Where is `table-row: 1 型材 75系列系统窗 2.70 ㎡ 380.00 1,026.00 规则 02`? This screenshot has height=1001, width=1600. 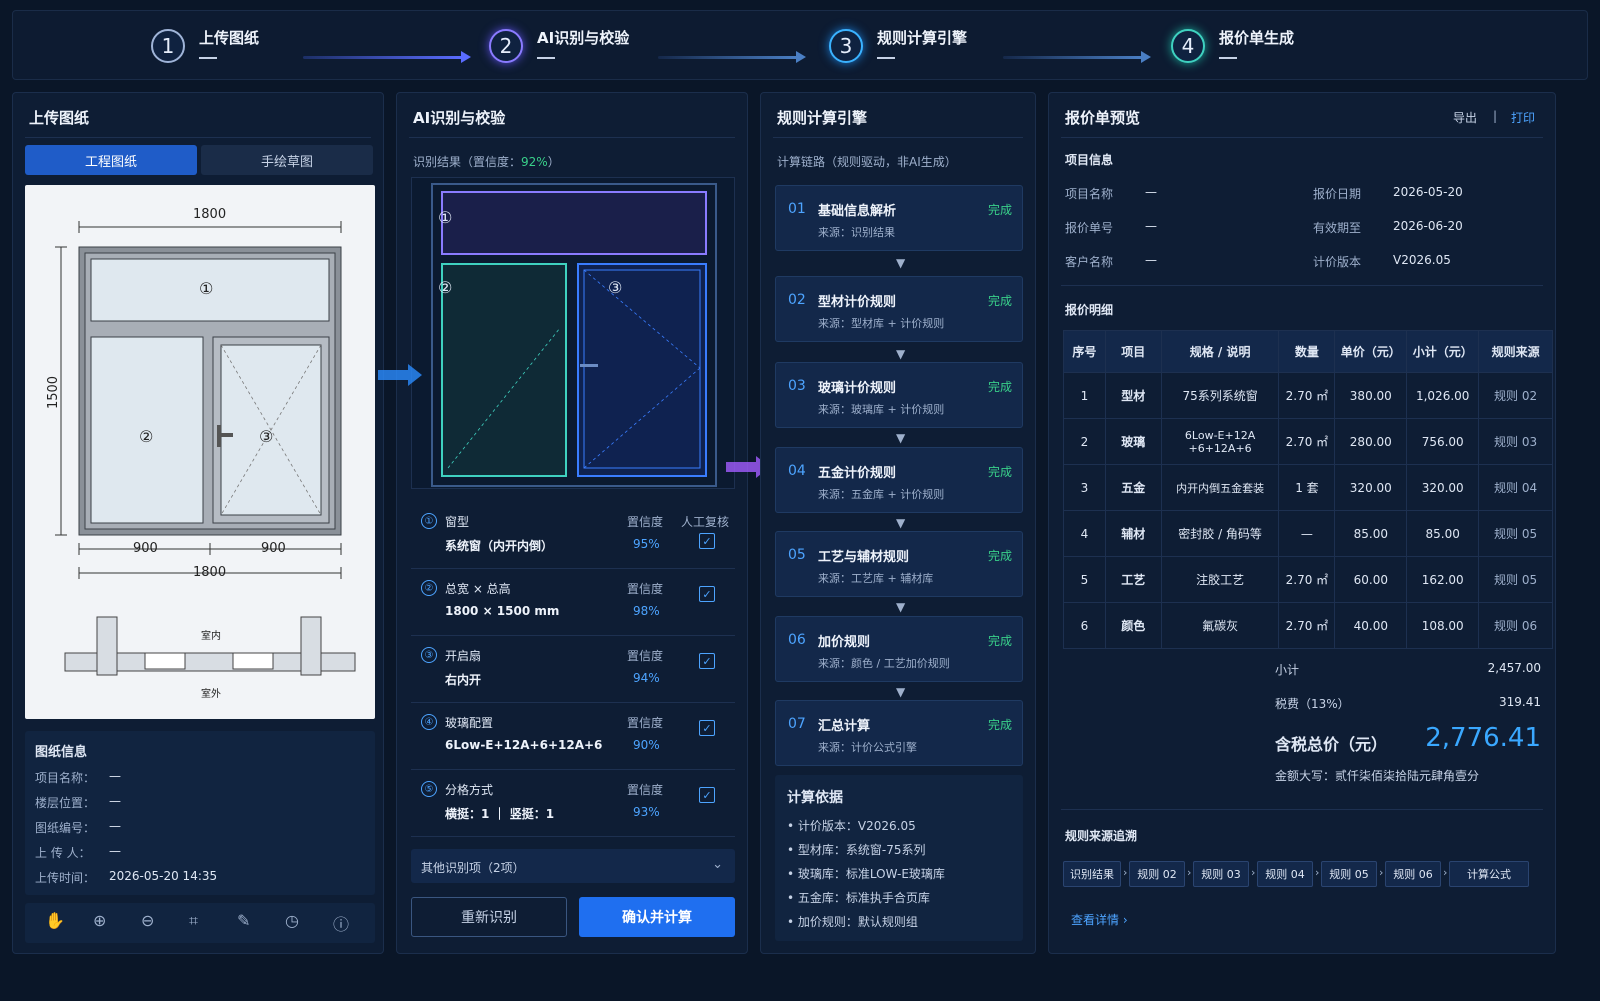
table-row: 1 型材 75系列系统窗 2.70 ㎡ 380.00 1,026.00 规则 02 is located at coordinates (1308, 395).